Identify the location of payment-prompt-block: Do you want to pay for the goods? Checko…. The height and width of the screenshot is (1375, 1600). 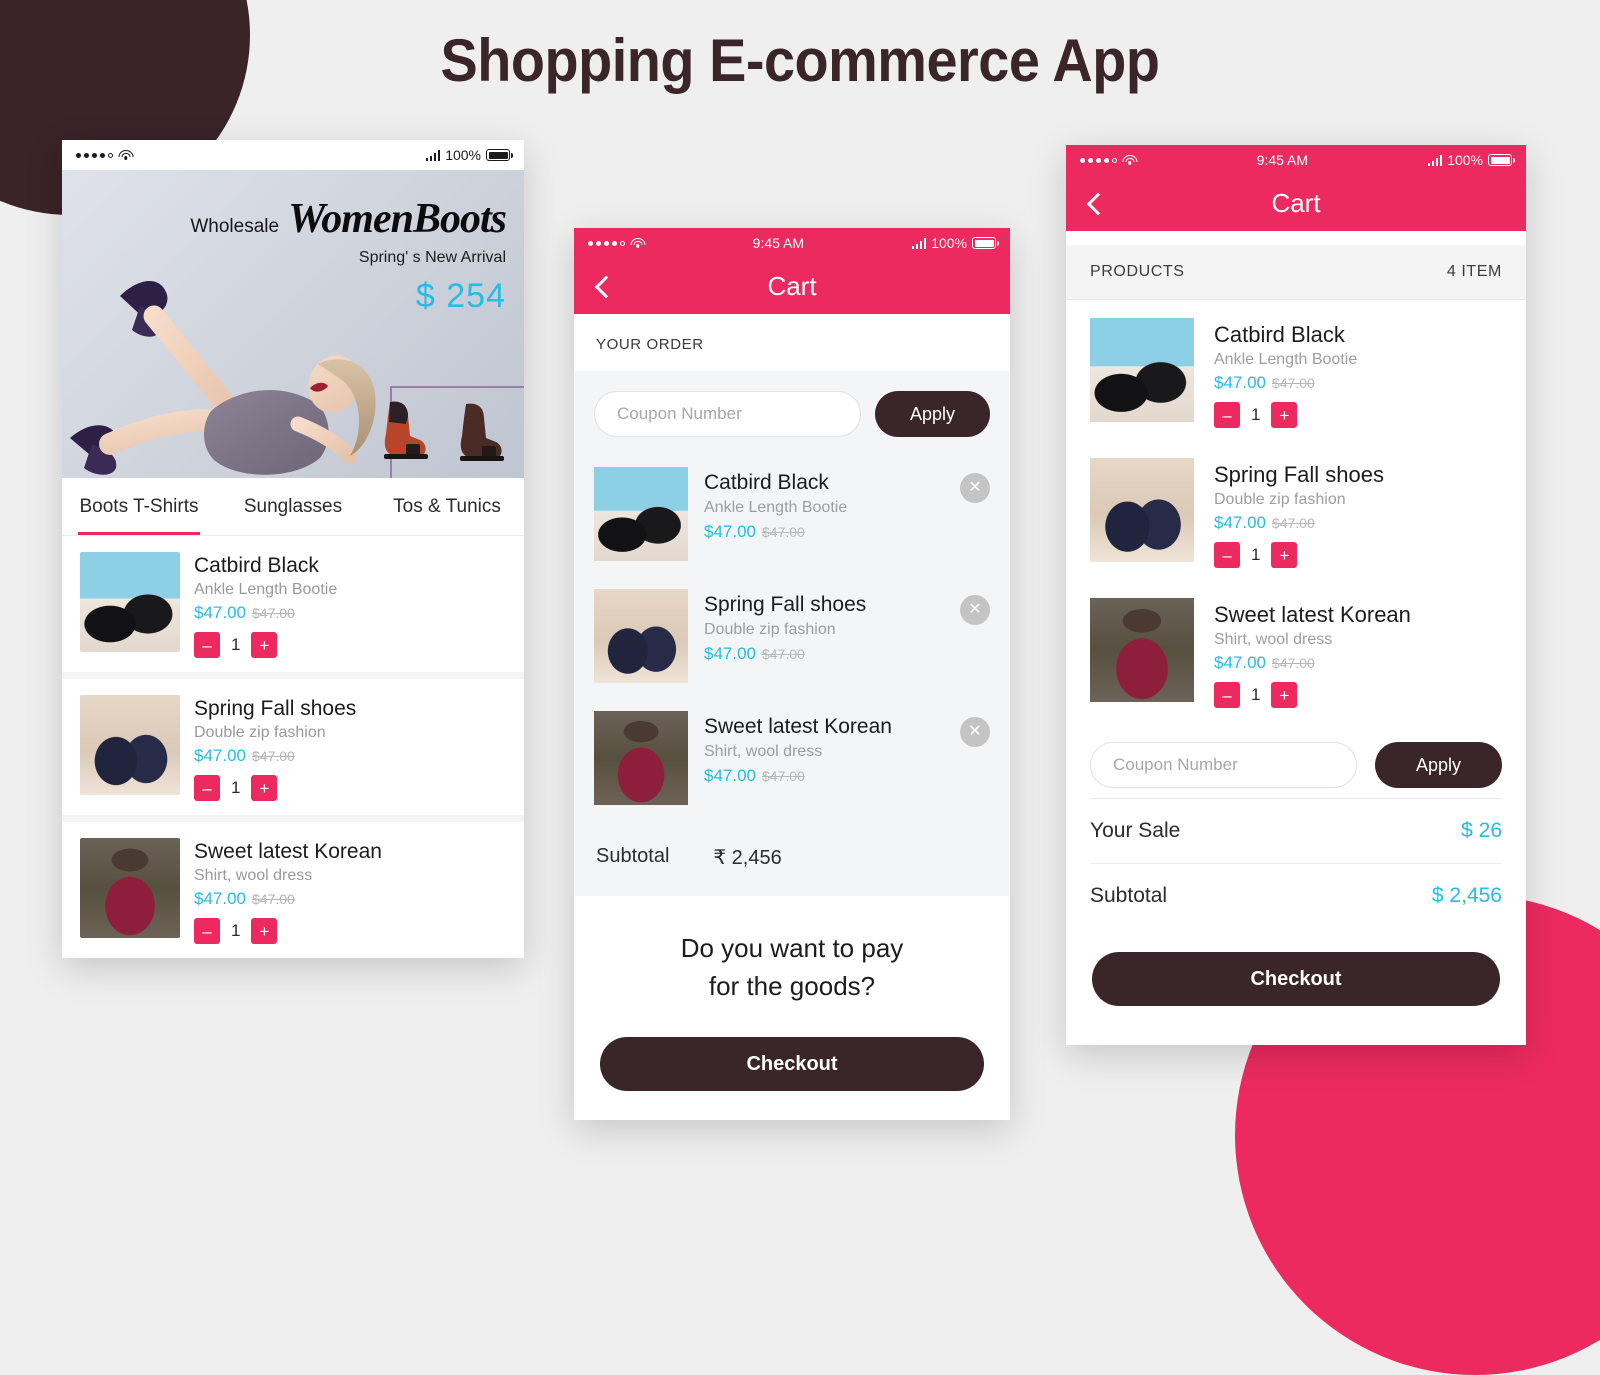
(792, 994).